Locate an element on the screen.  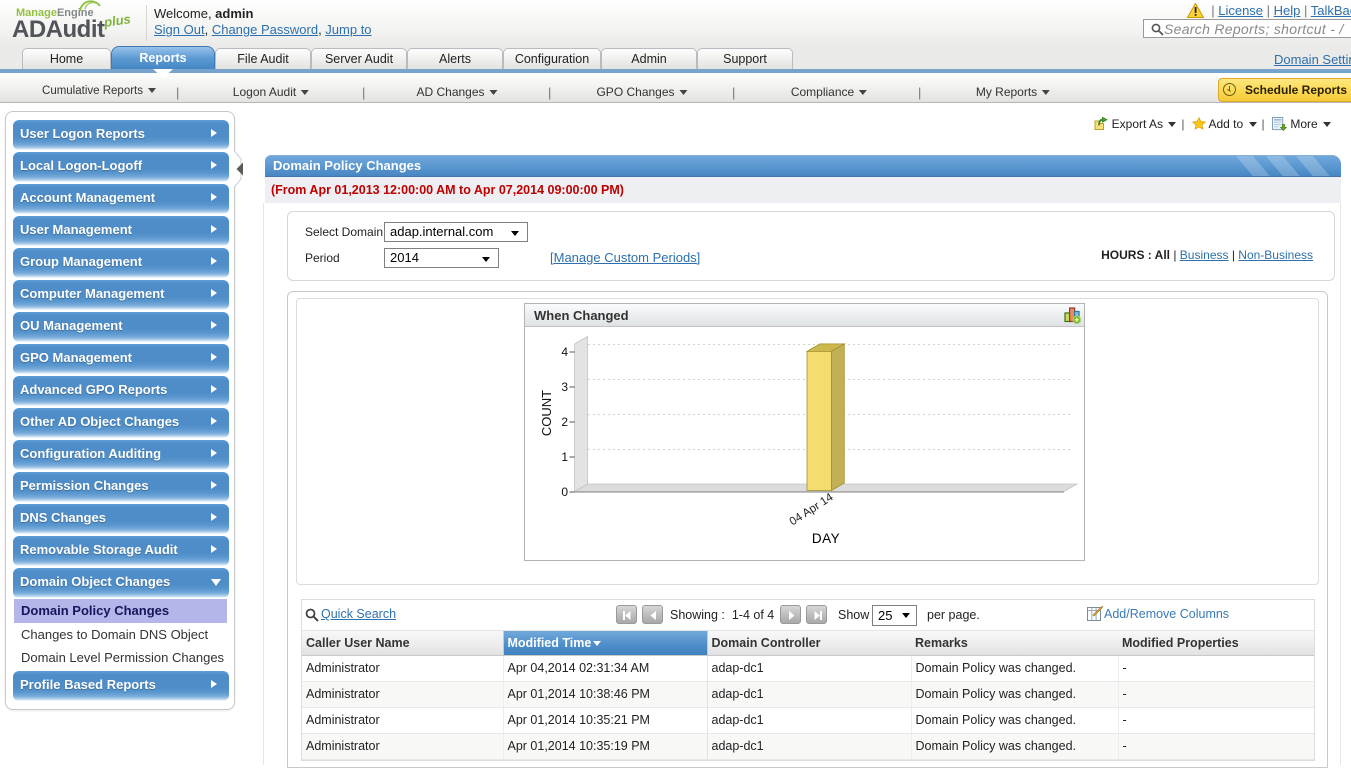
svg-text: 04 Apr 14 is located at coordinates (812, 509).